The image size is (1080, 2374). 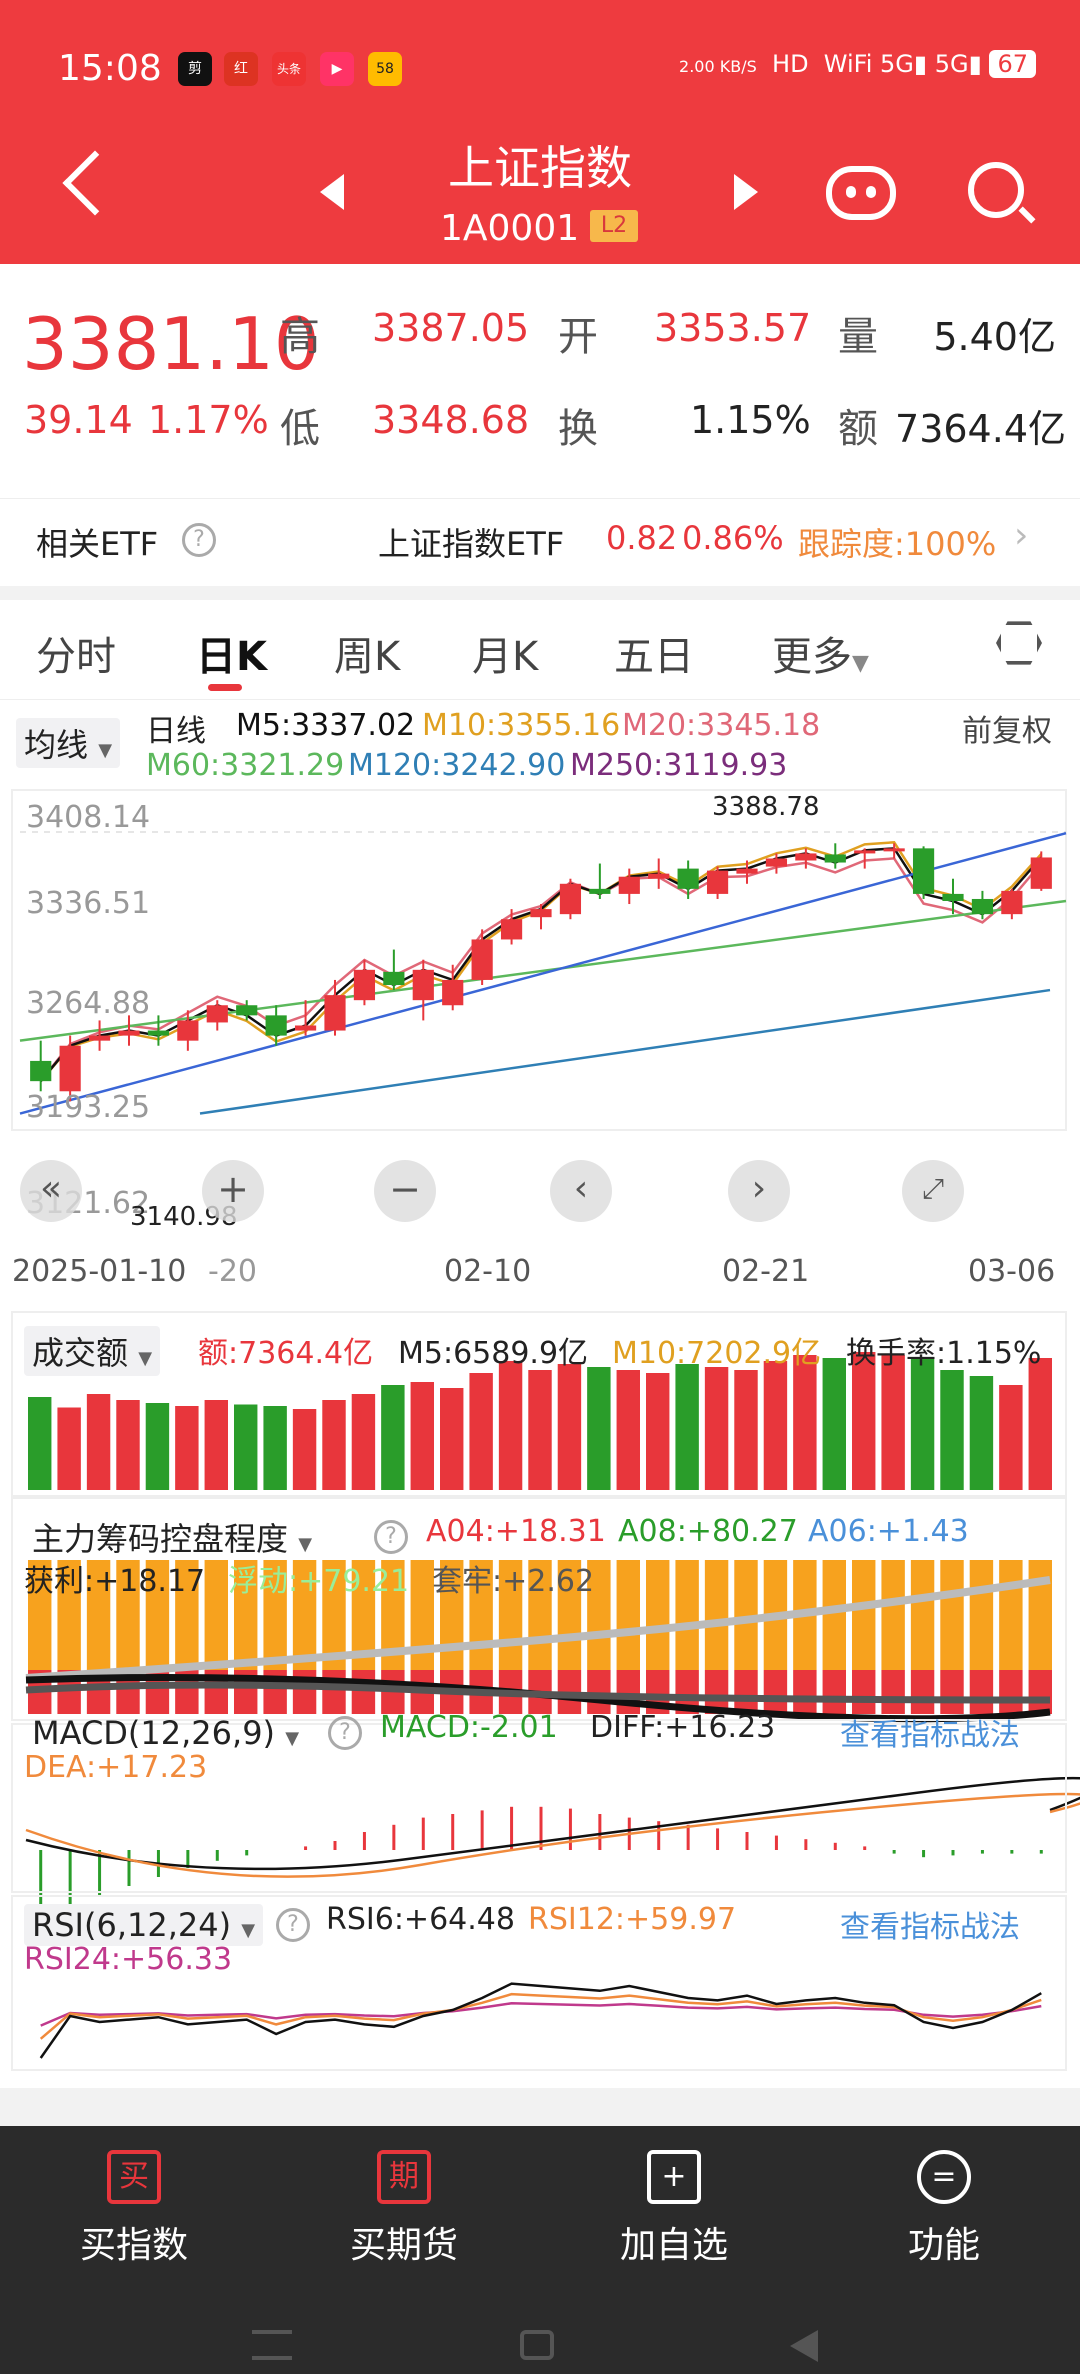 I want to click on buy-index-button: 买 买指数, so click(x=134, y=2209).